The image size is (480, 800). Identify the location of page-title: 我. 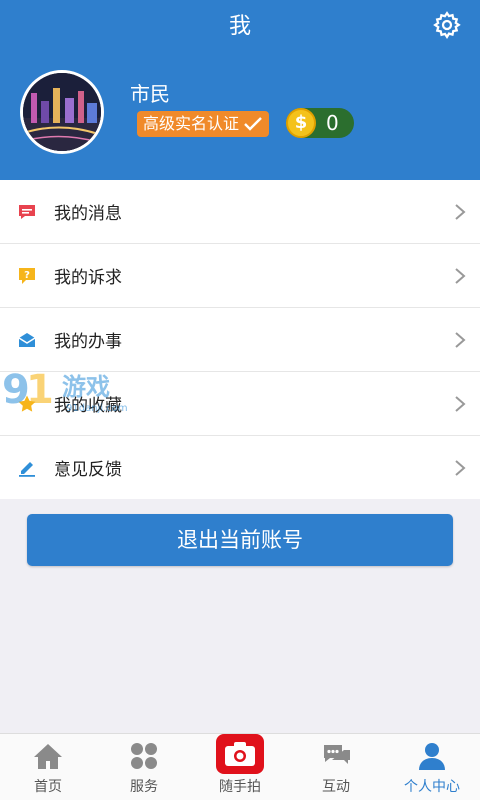
(239, 26).